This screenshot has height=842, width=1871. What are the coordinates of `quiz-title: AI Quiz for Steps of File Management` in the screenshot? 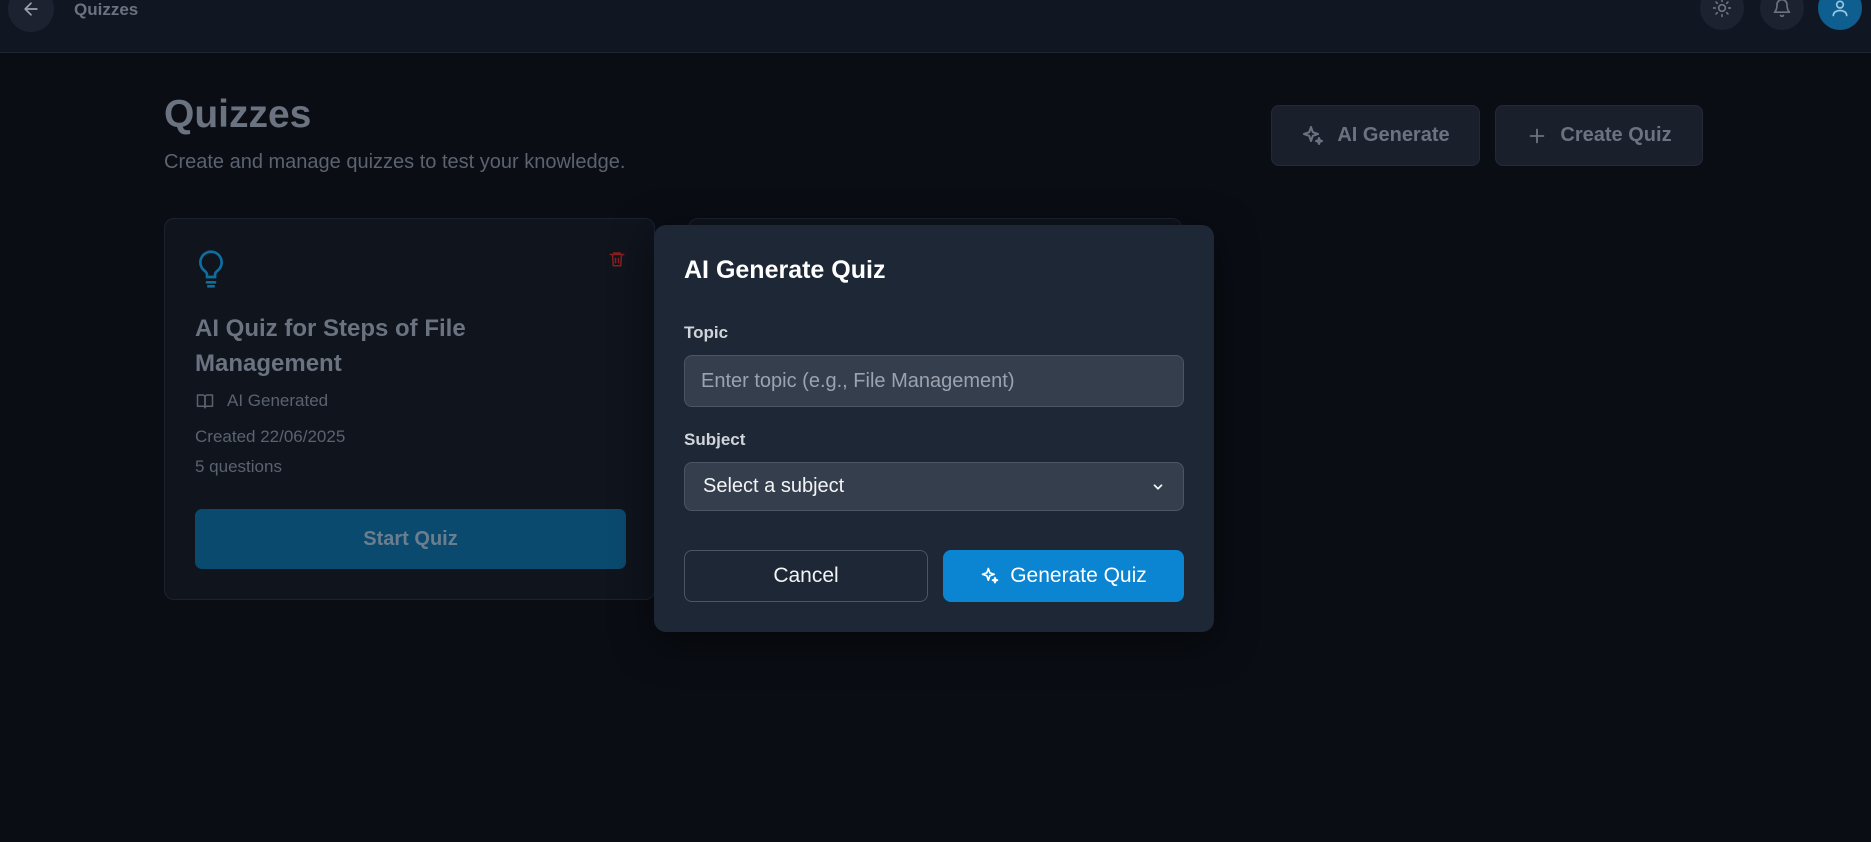 It's located at (330, 346).